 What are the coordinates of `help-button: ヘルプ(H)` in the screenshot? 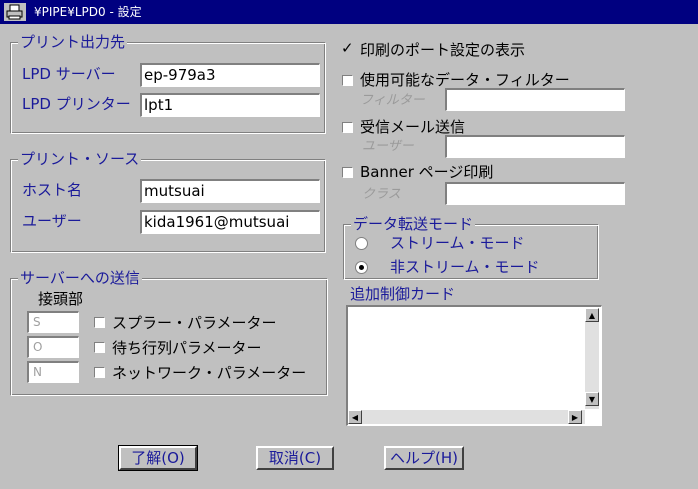 It's located at (424, 458).